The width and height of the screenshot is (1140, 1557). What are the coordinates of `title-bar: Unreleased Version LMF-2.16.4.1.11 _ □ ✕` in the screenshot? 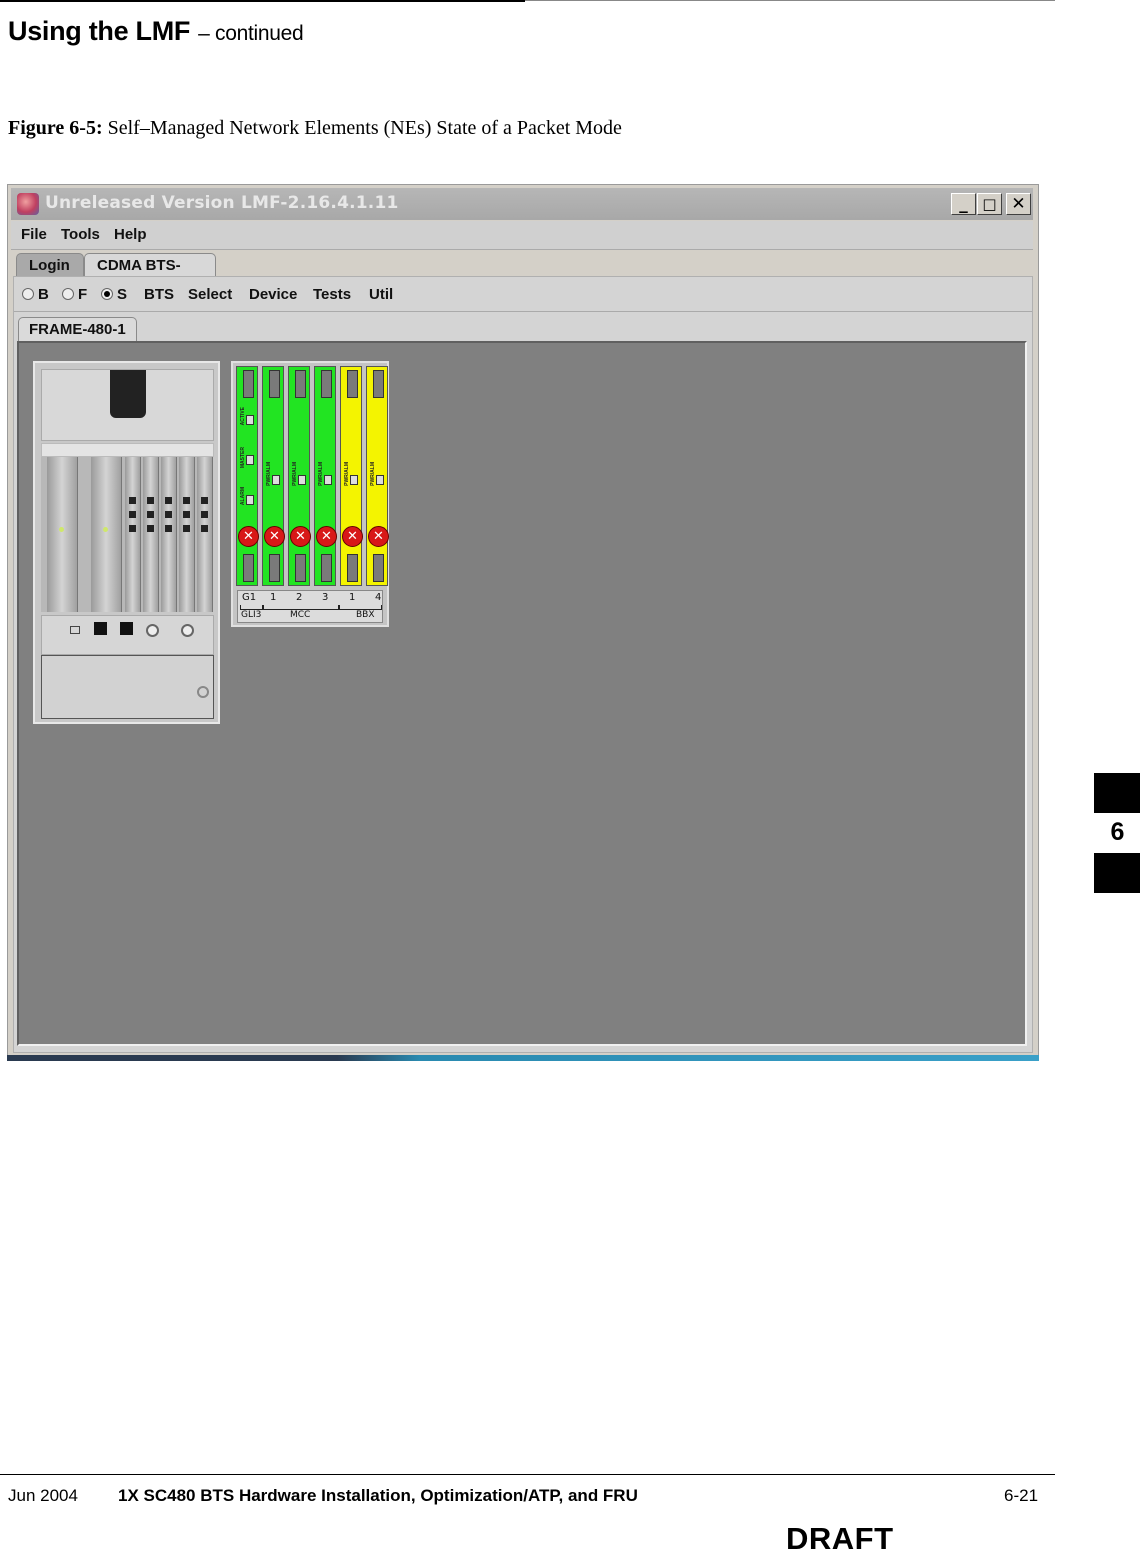 It's located at (522, 204).